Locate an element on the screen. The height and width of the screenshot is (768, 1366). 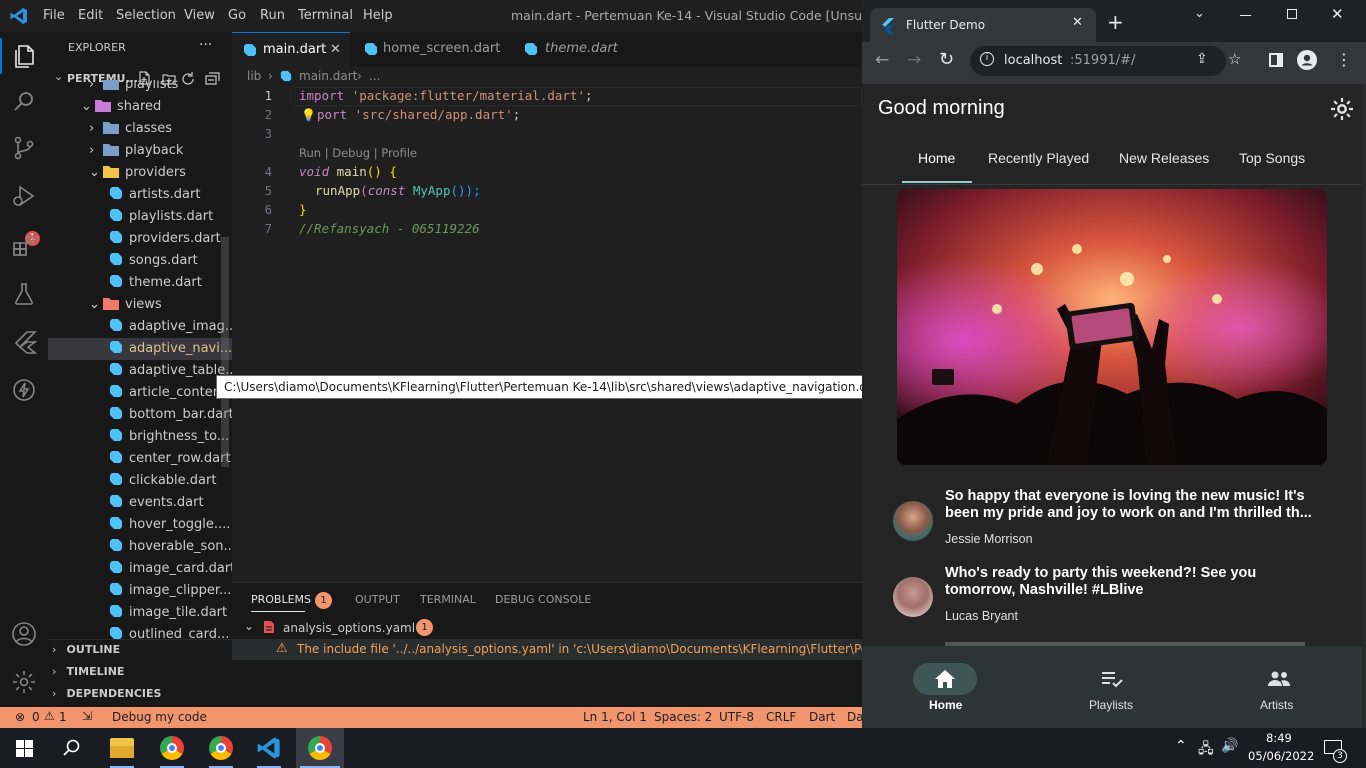
tray-chevron-icon: ⌃ is located at coordinates (1181, 746).